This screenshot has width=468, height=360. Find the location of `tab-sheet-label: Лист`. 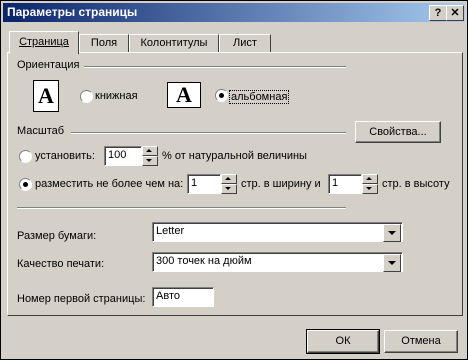

tab-sheet-label: Лист is located at coordinates (245, 43).